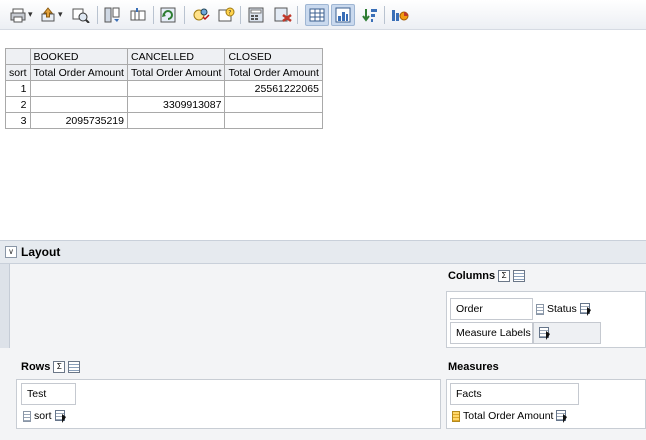 The width and height of the screenshot is (646, 440). I want to click on measure-icon, so click(456, 416).